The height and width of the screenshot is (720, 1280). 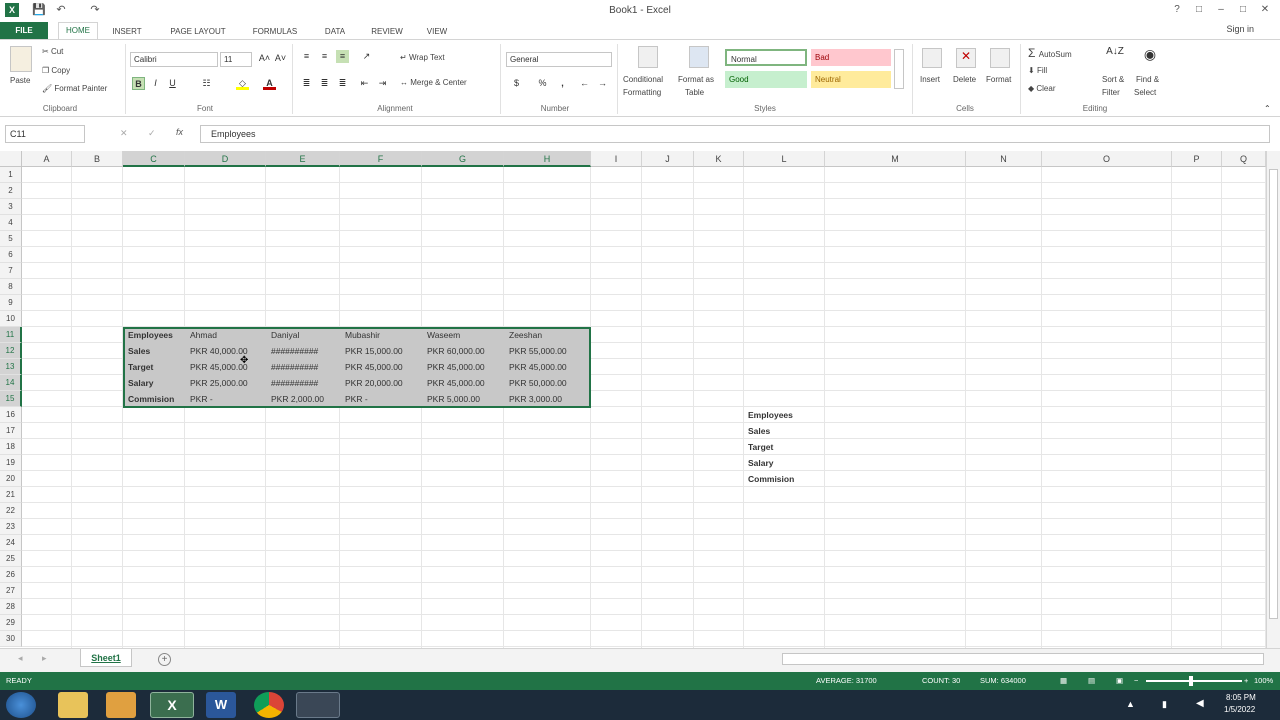 I want to click on row-header: 8, so click(x=11, y=287).